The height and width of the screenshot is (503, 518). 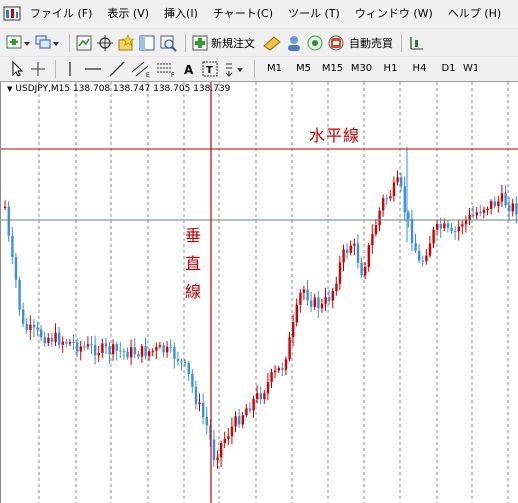 I want to click on vertical-label-char: 直, so click(x=193, y=263).